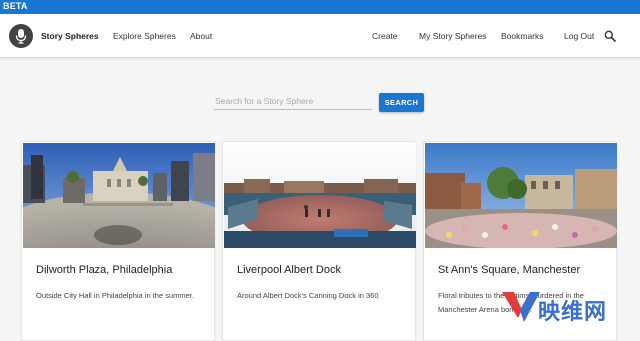  What do you see at coordinates (70, 36) in the screenshot?
I see `brand-name: Story Spheres` at bounding box center [70, 36].